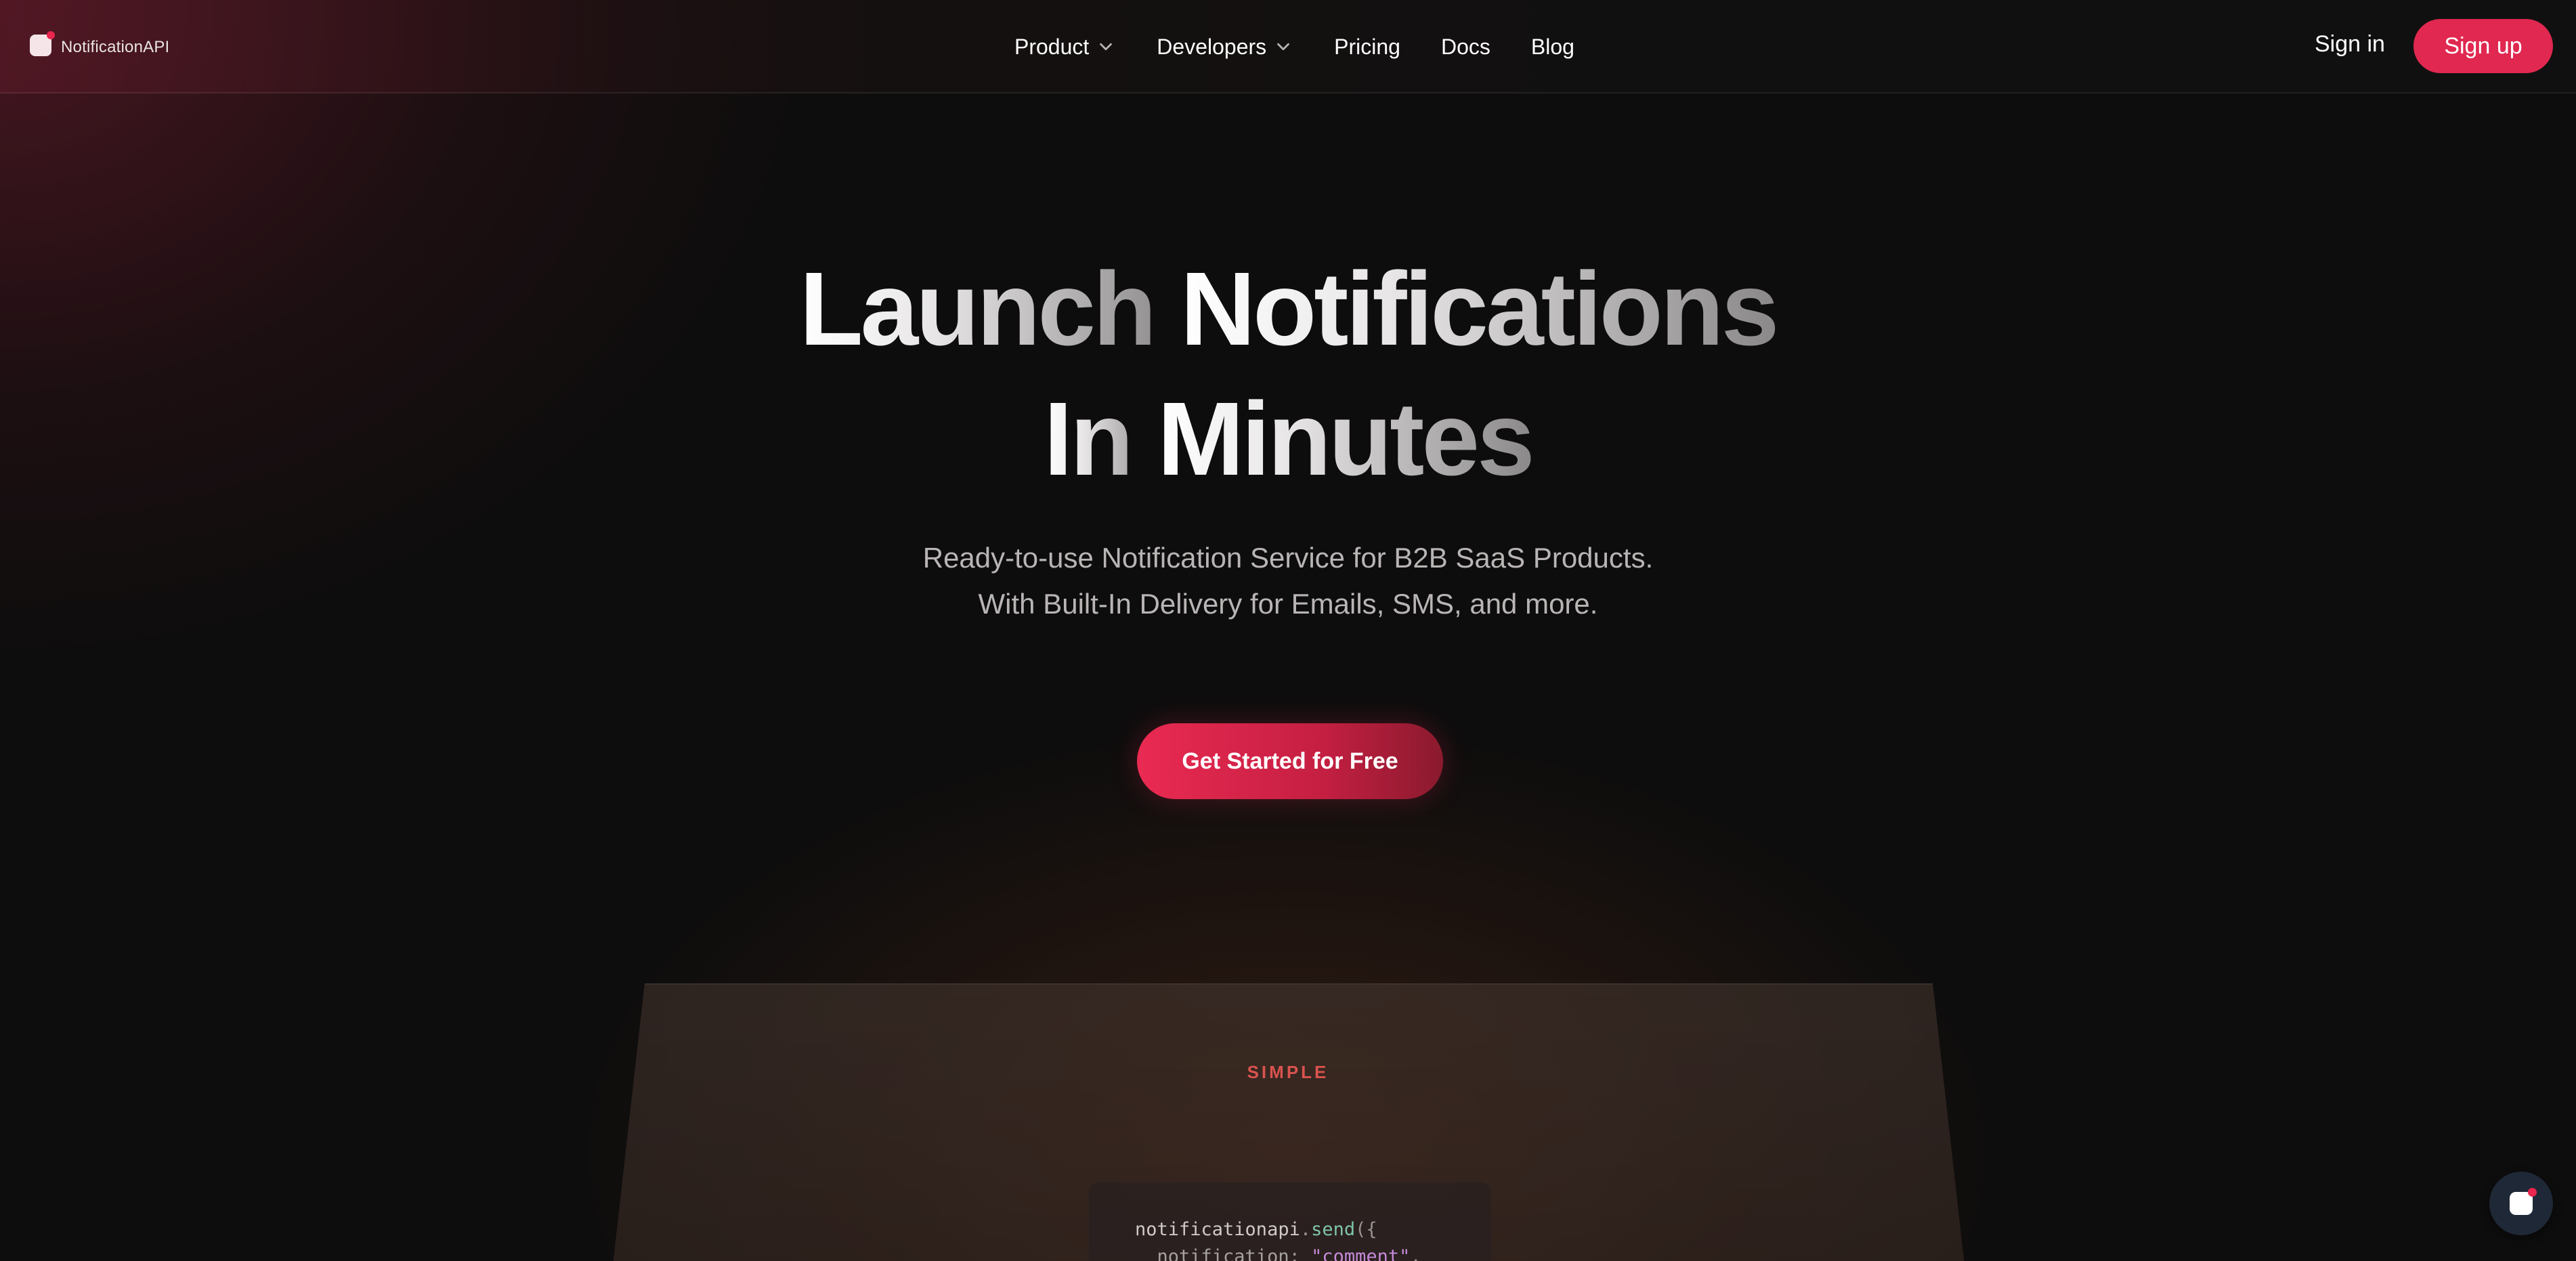 Image resolution: width=2576 pixels, height=1261 pixels. I want to click on hero-title-part: Notifications, so click(1480, 309).